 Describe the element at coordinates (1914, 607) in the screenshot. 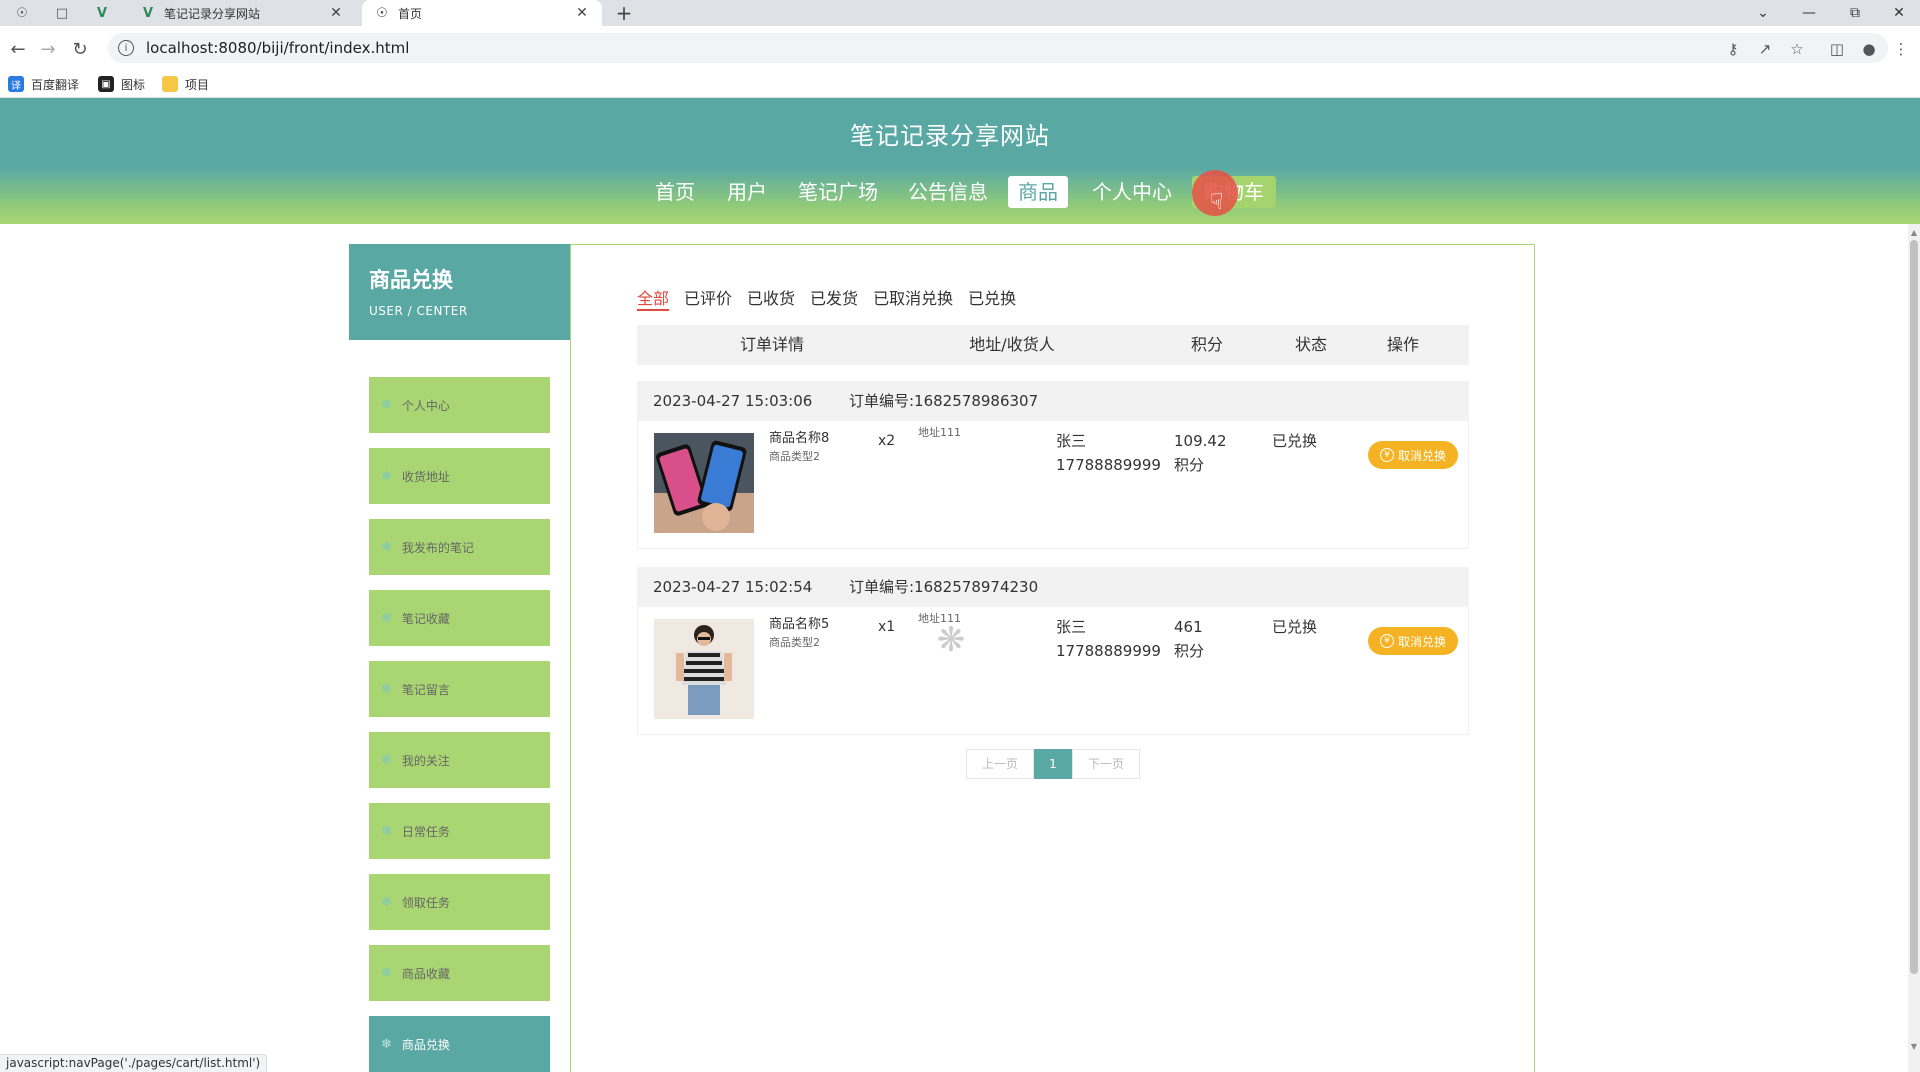

I see `scrollbar-thumb` at that location.